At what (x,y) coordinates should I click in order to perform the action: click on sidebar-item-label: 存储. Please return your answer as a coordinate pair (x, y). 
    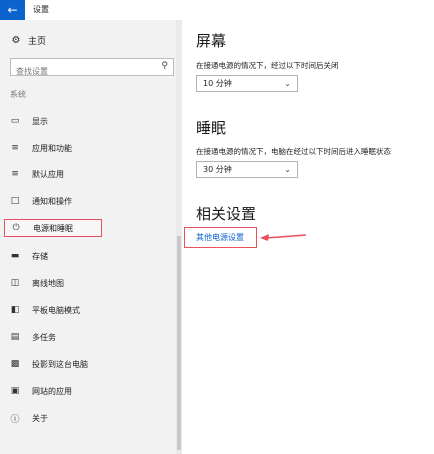
    Looking at the image, I should click on (40, 256).